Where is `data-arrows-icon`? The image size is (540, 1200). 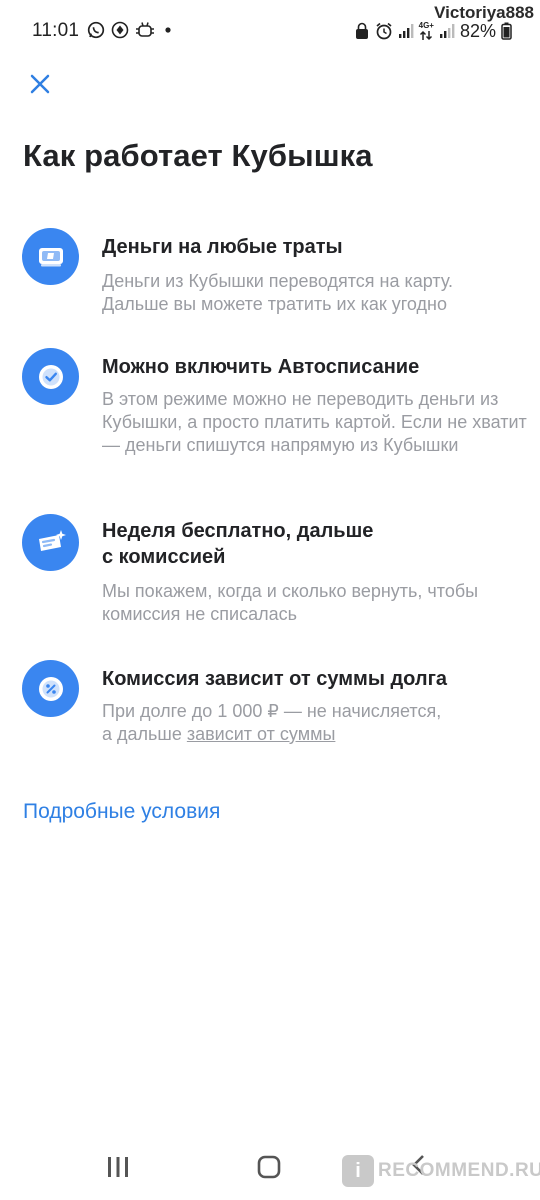 data-arrows-icon is located at coordinates (426, 35).